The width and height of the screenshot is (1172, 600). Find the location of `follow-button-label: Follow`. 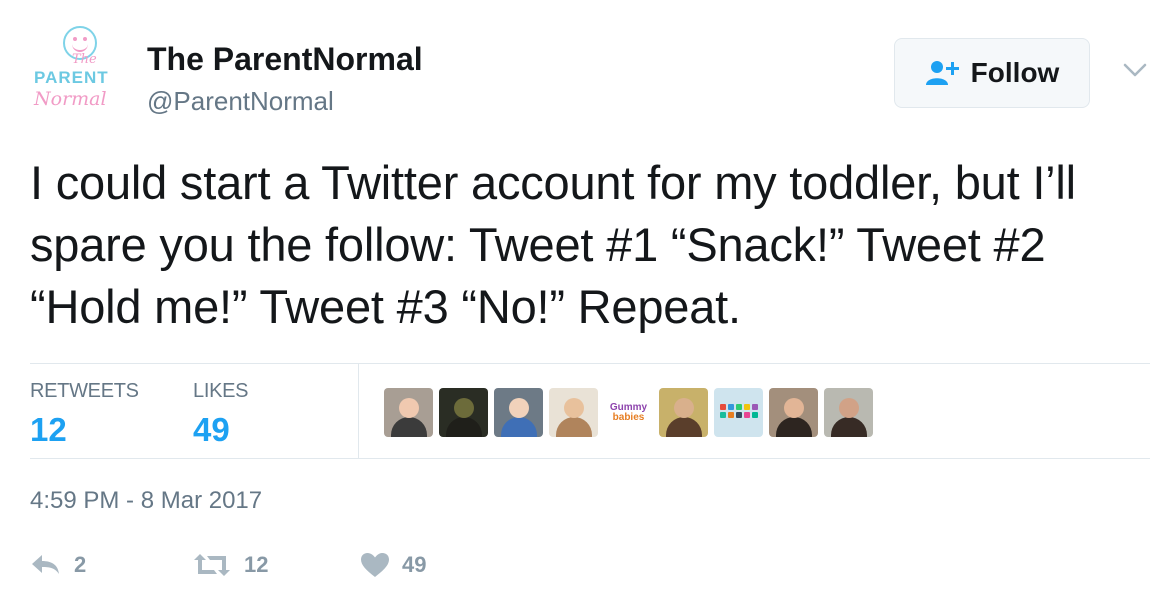

follow-button-label: Follow is located at coordinates (1015, 72).